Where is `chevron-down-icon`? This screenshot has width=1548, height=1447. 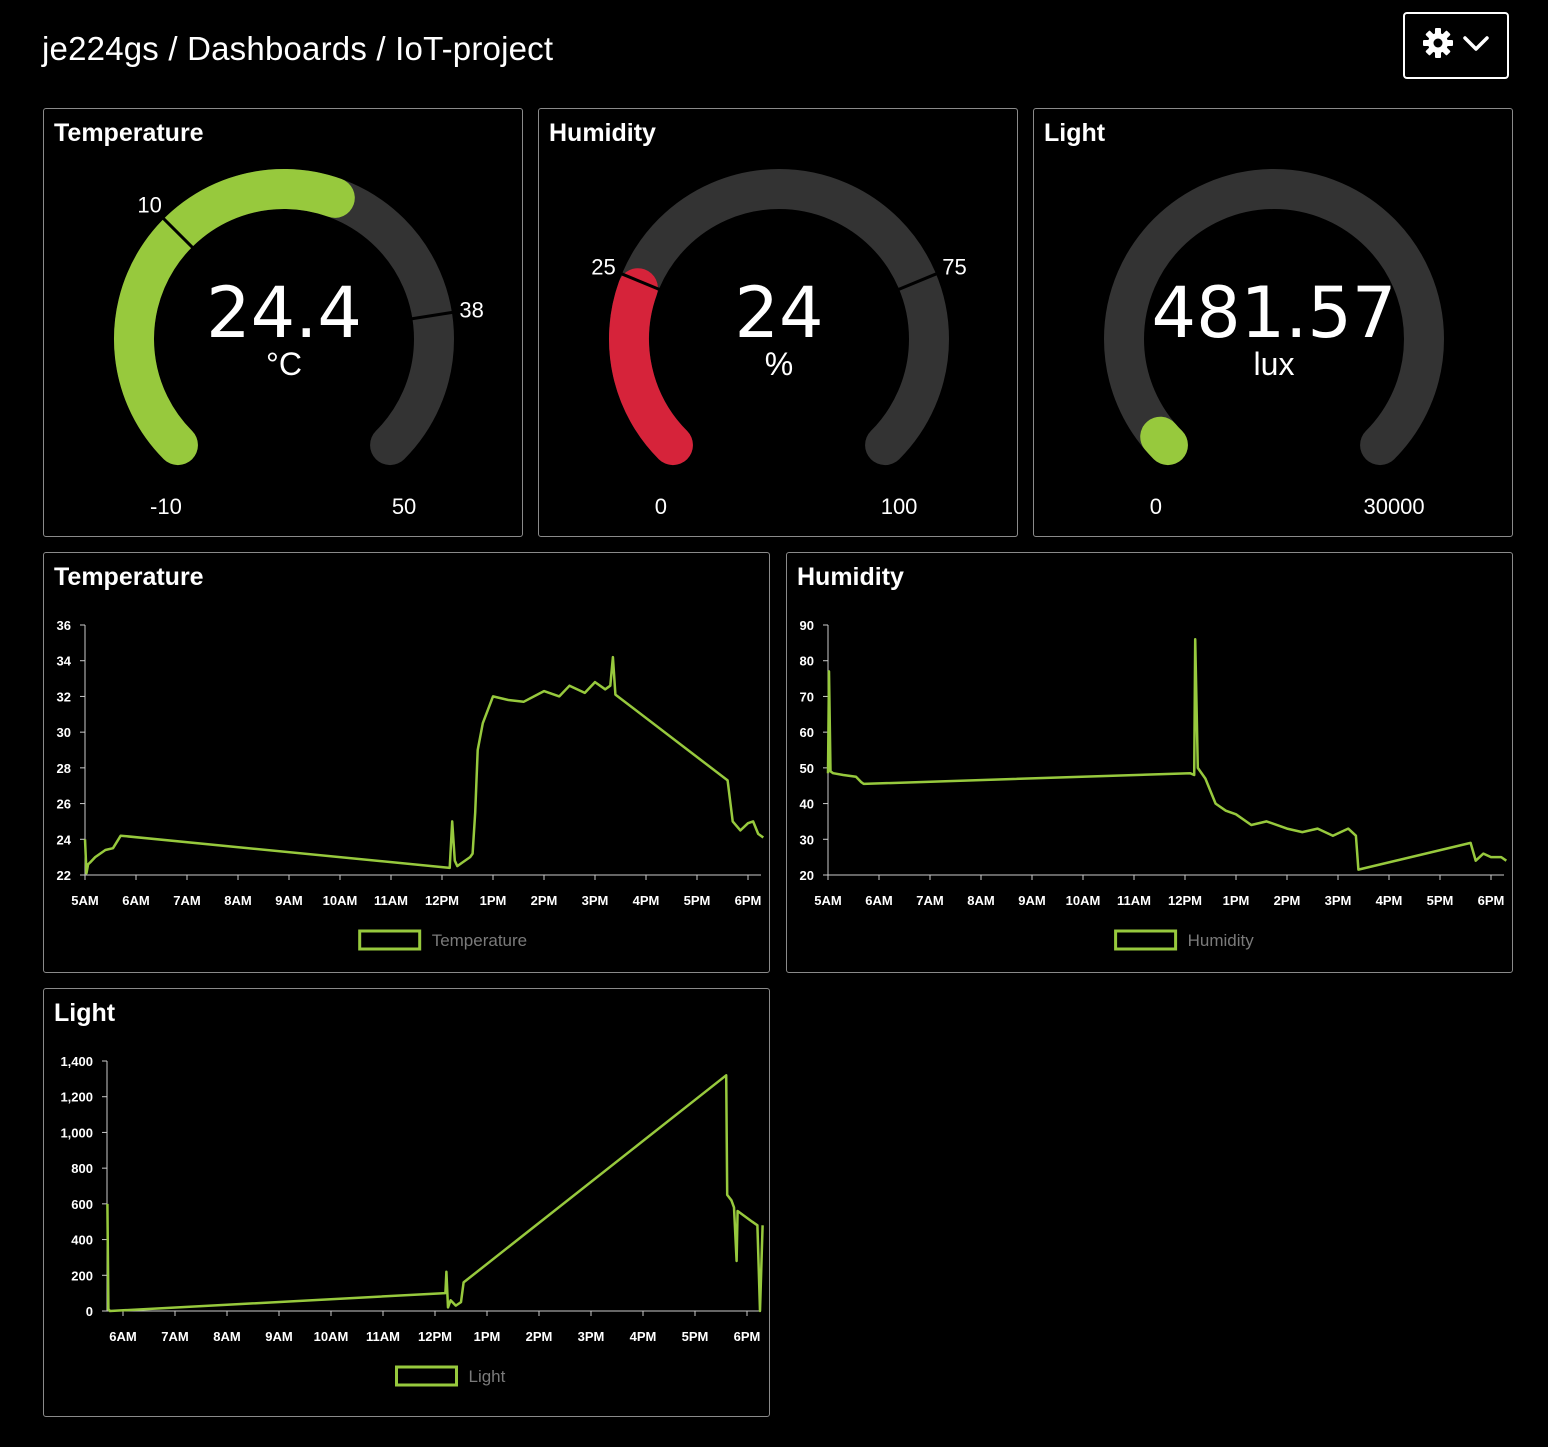
chevron-down-icon is located at coordinates (1476, 45).